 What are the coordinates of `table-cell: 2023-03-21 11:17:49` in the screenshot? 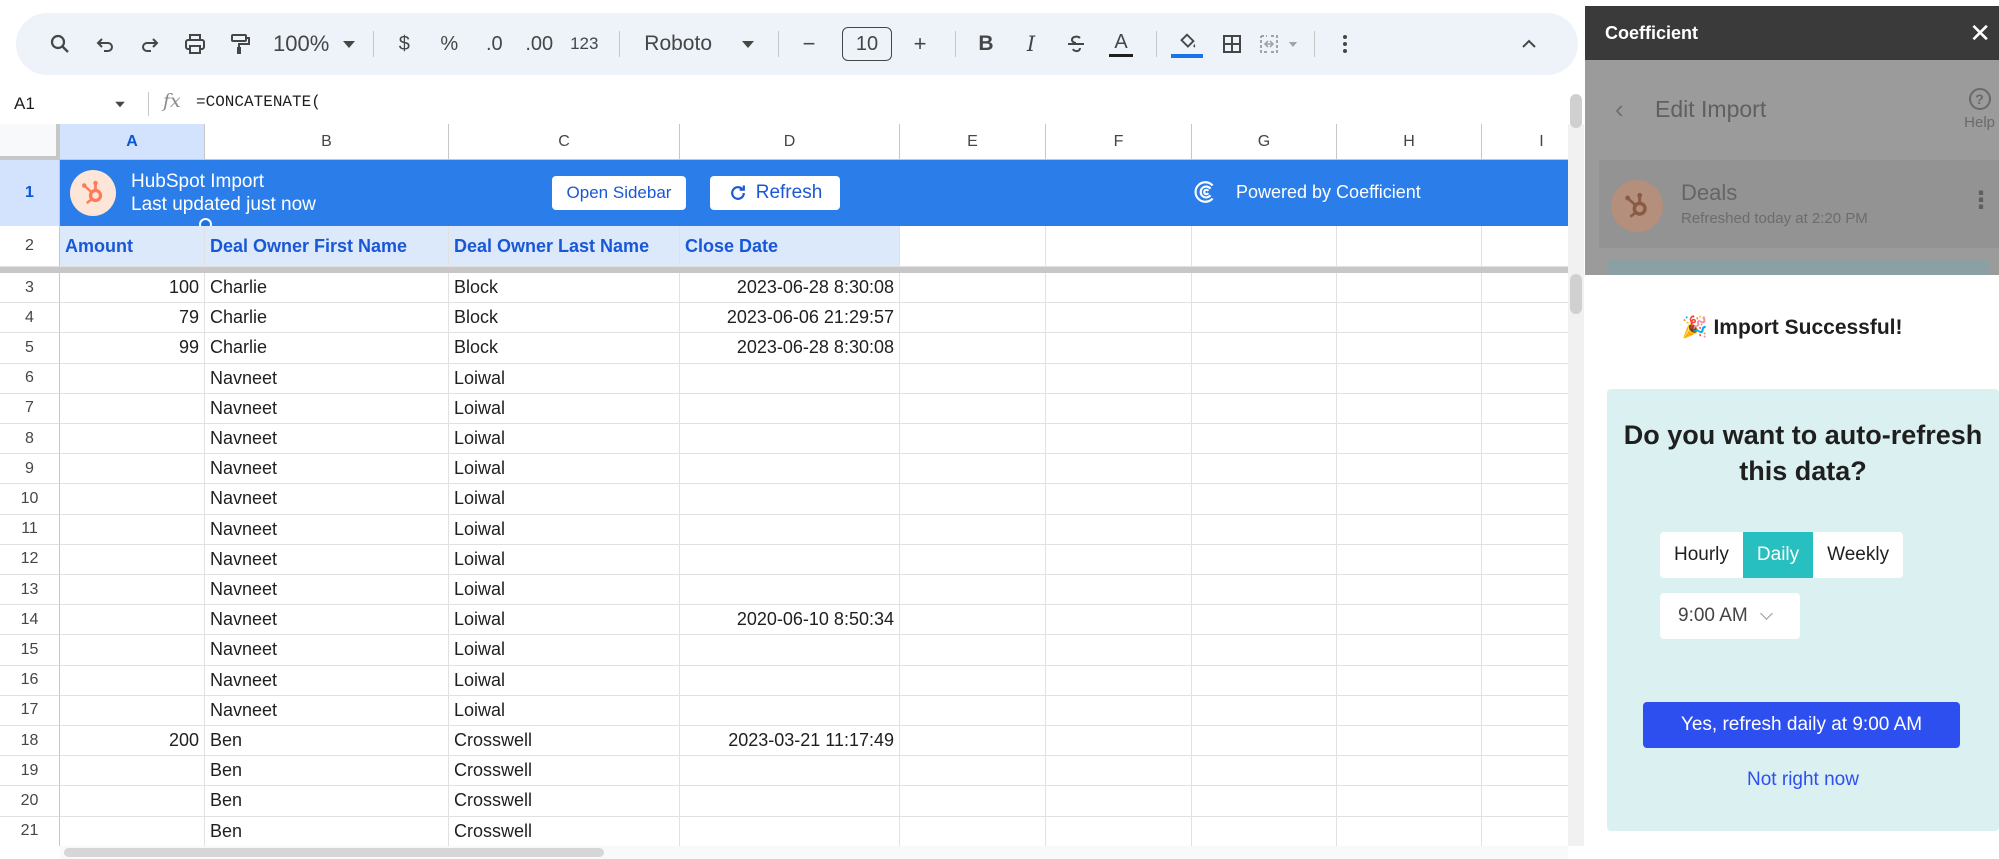 It's located at (790, 741).